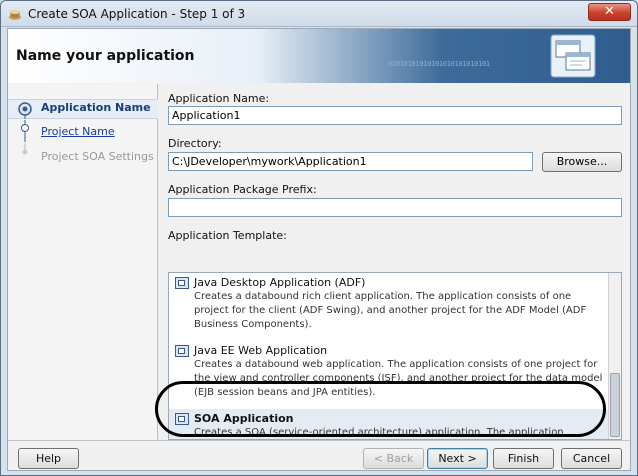  I want to click on page-title: Name your application, so click(105, 56).